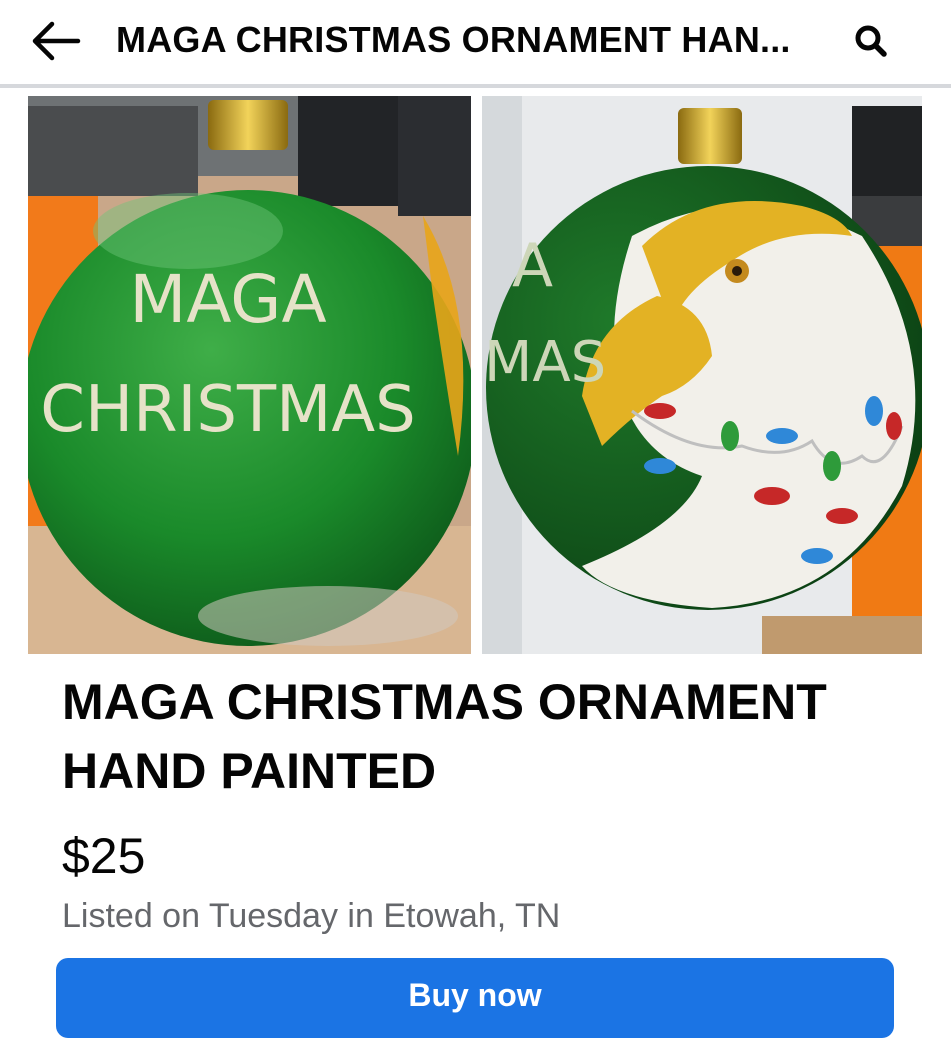 This screenshot has width=951, height=1038. I want to click on ornament-text-partial-mas: MAS, so click(545, 362).